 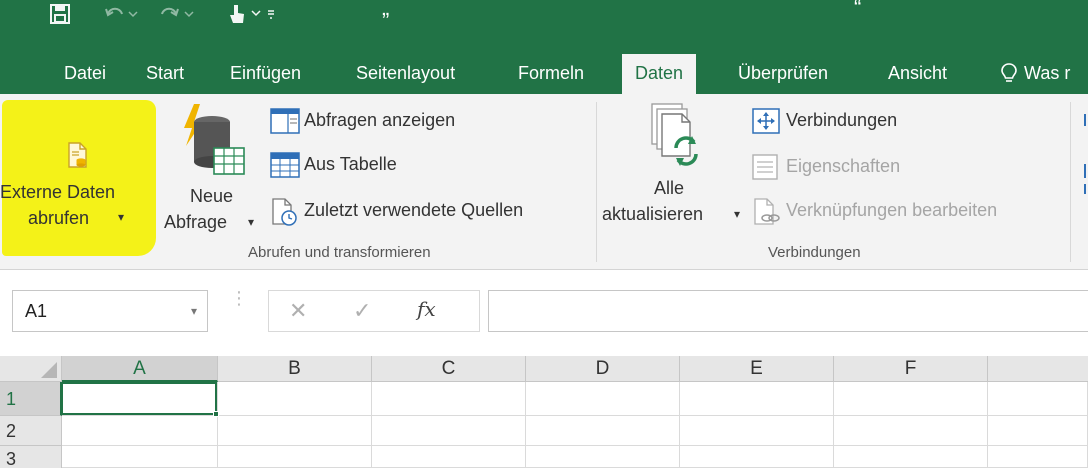 What do you see at coordinates (177, 14) in the screenshot?
I see `redo-icon` at bounding box center [177, 14].